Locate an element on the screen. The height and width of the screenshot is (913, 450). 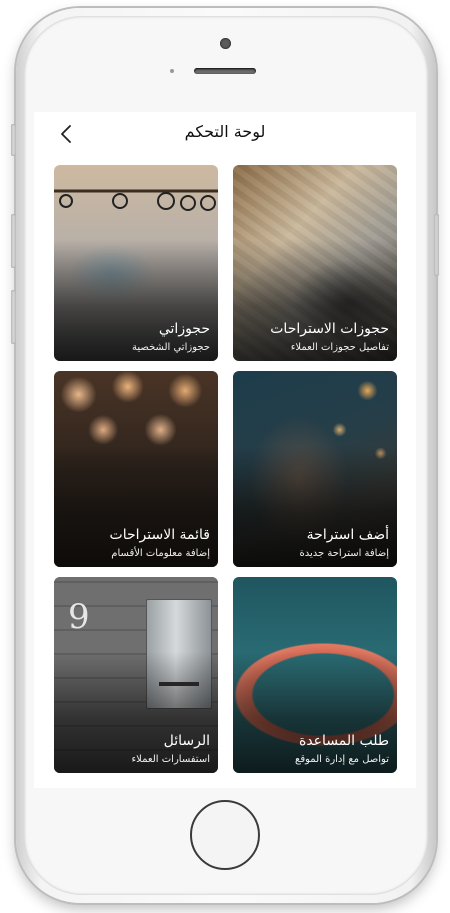
card-subtitle: إضافة معلومات الأقسام is located at coordinates (160, 553).